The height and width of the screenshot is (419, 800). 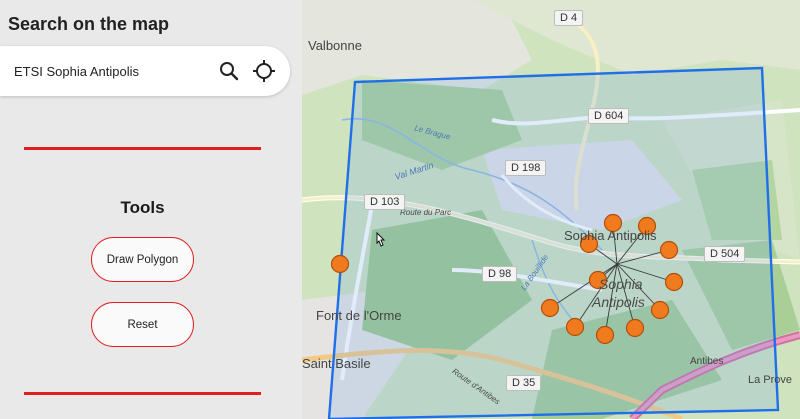 I want to click on road-badge: D 98, so click(x=500, y=274).